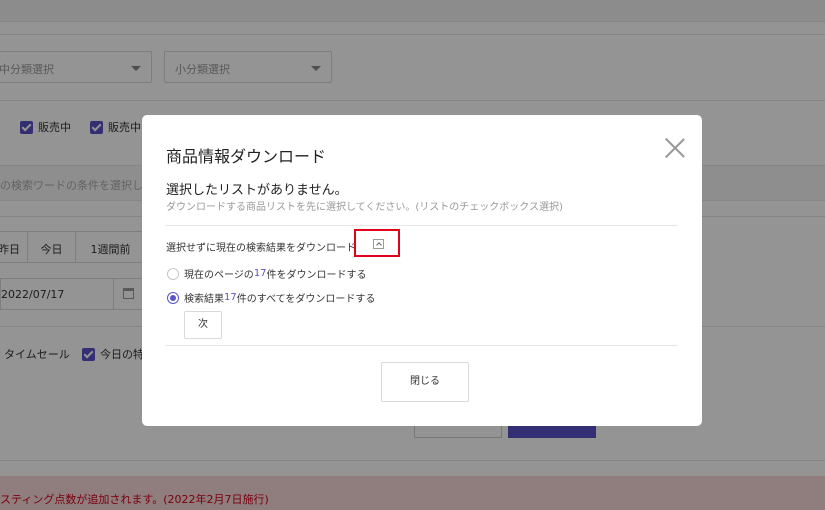 This screenshot has width=825, height=510. What do you see at coordinates (203, 325) in the screenshot?
I see `next-button: 次` at bounding box center [203, 325].